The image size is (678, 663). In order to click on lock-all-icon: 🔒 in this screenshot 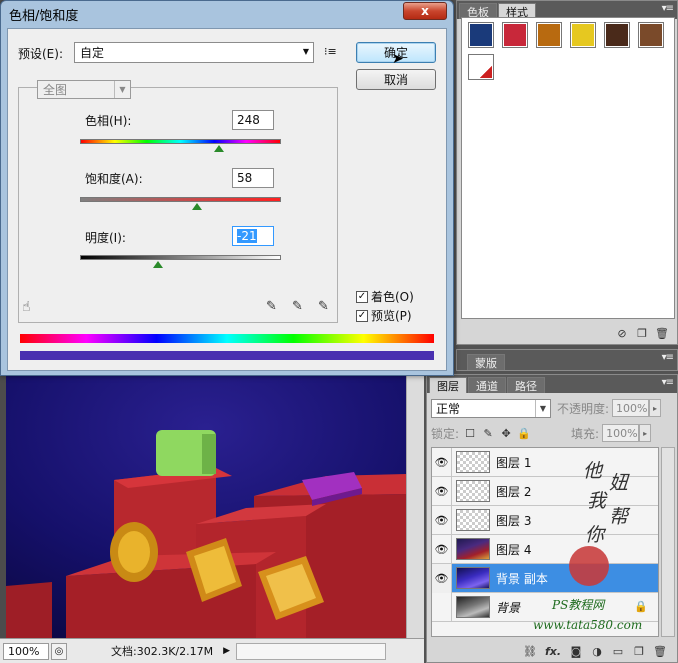, I will do `click(524, 433)`.